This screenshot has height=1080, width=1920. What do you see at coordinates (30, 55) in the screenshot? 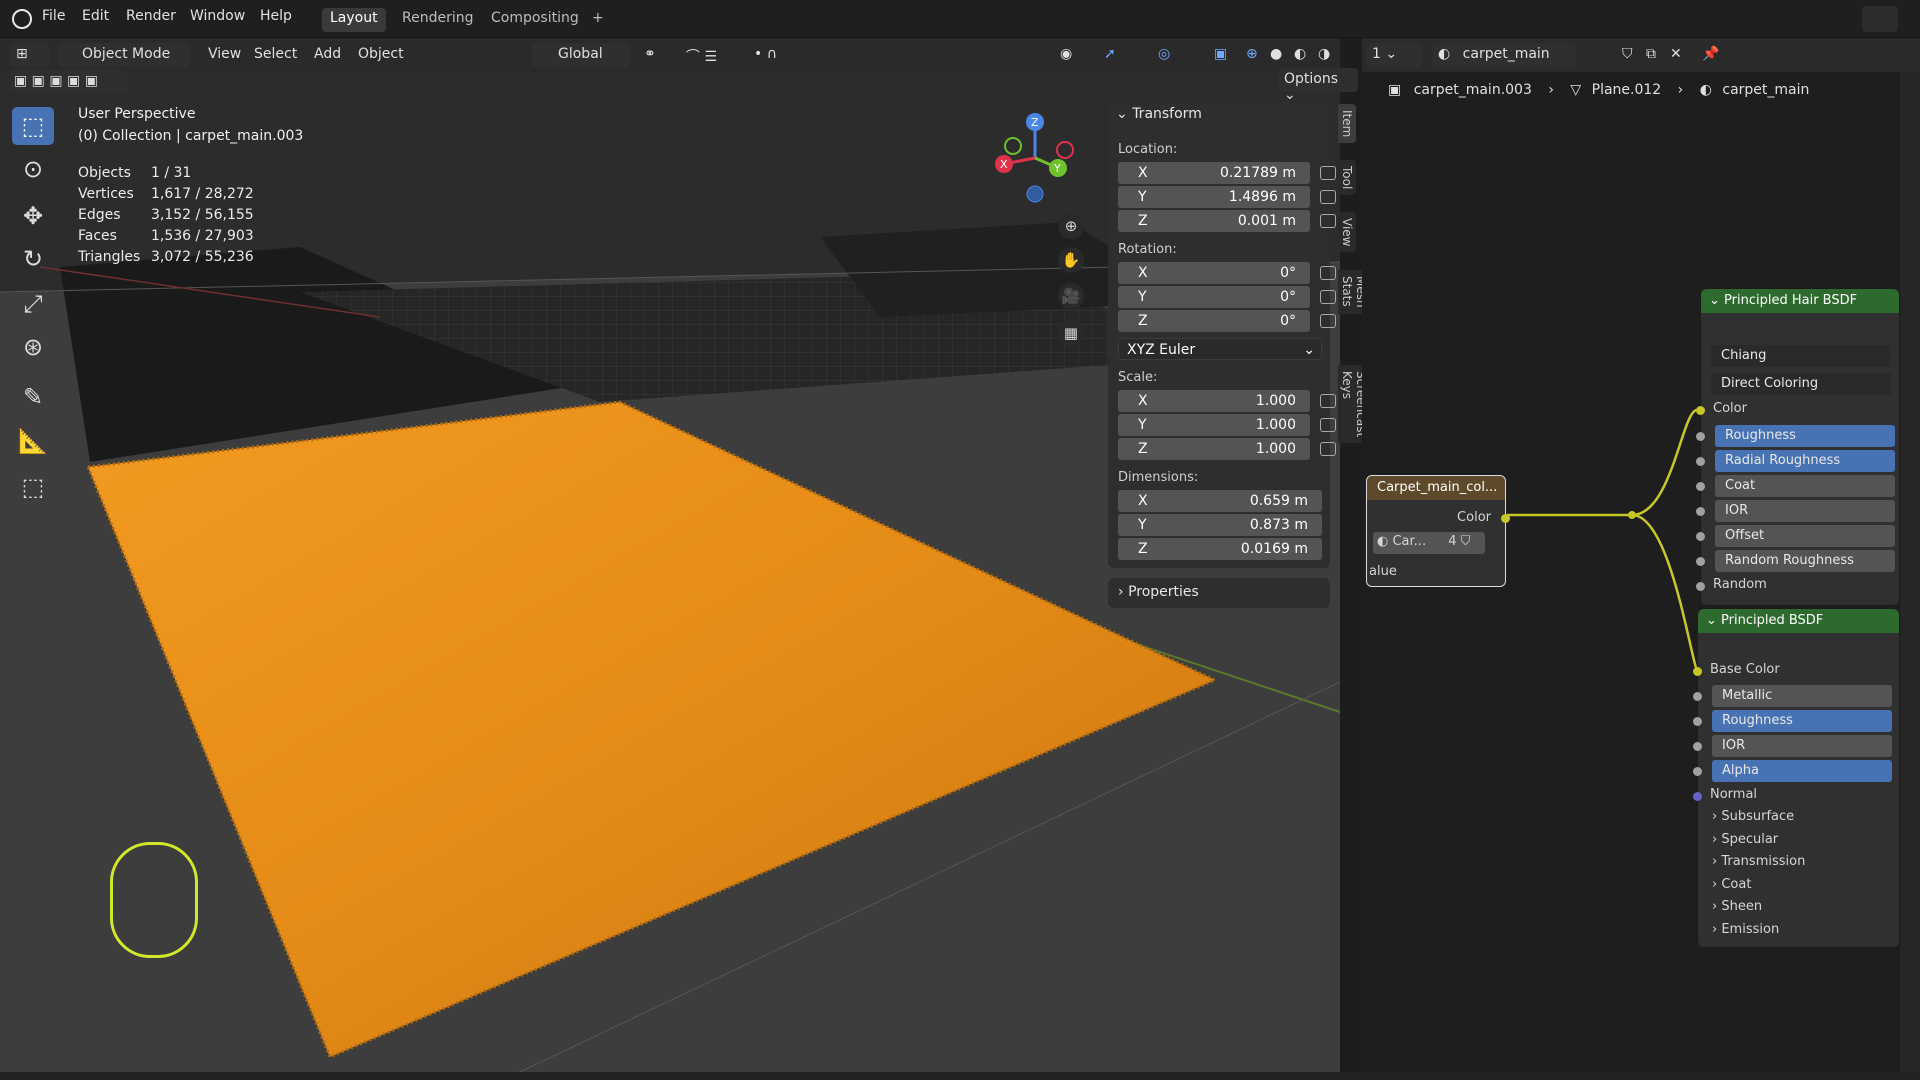
I see `editor-type-dropdown: ⊞` at bounding box center [30, 55].